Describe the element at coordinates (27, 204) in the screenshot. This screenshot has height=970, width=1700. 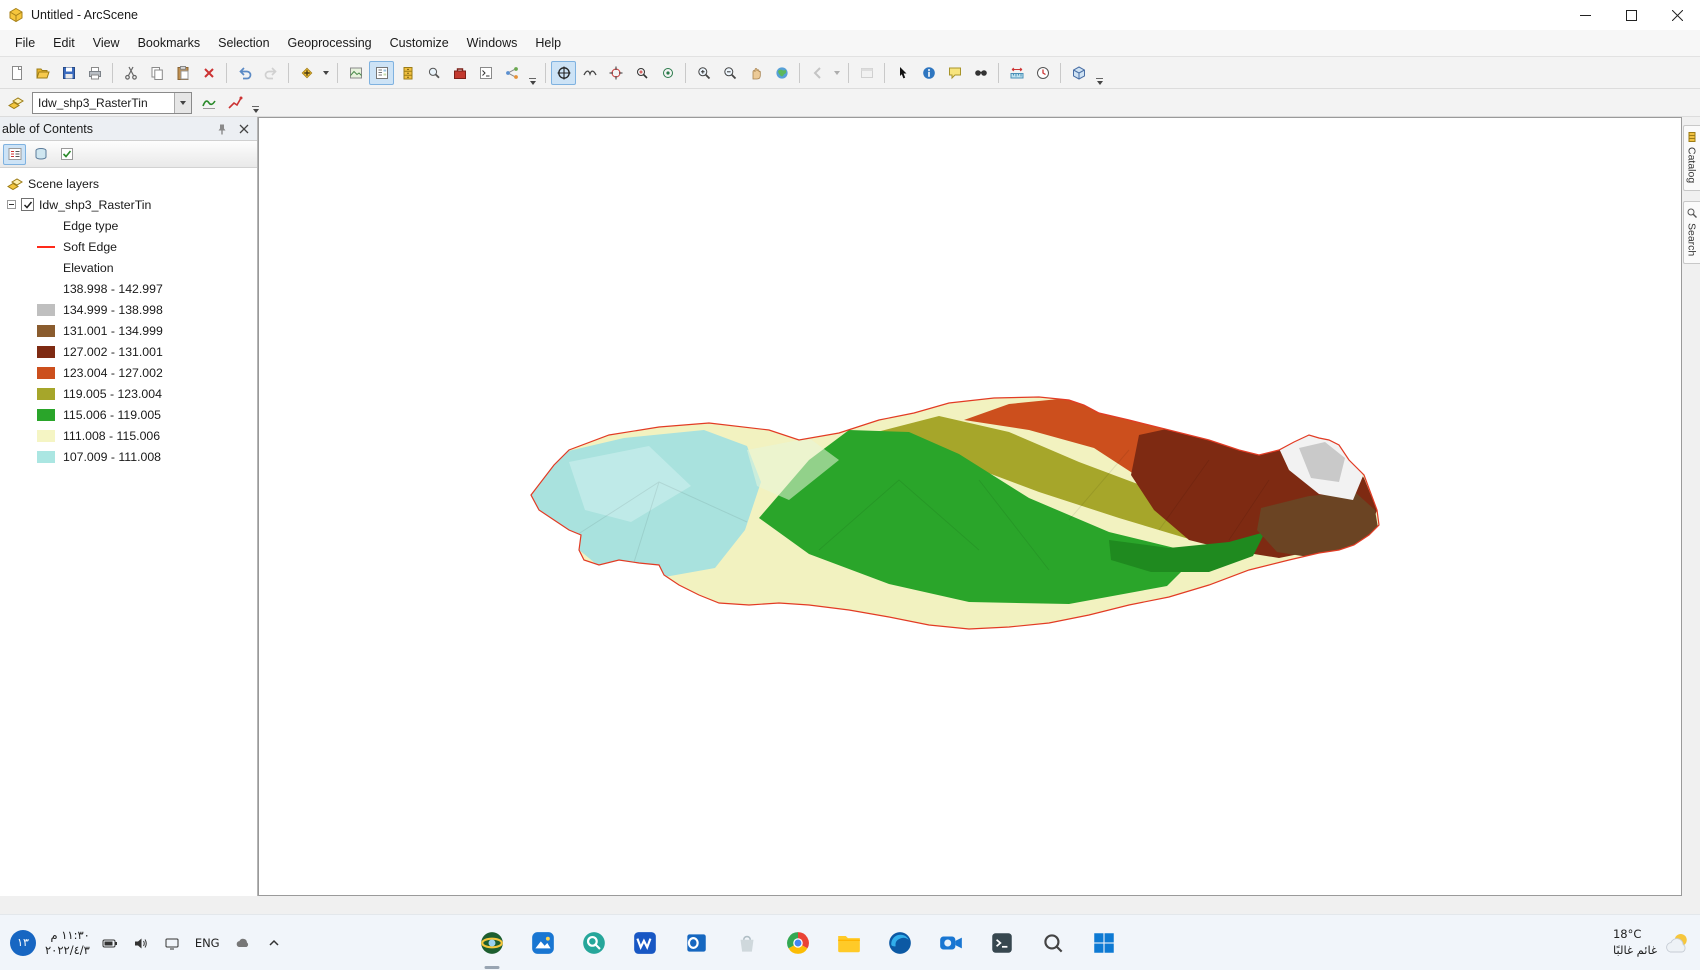
I see `layer-visibility-checkbox` at that location.